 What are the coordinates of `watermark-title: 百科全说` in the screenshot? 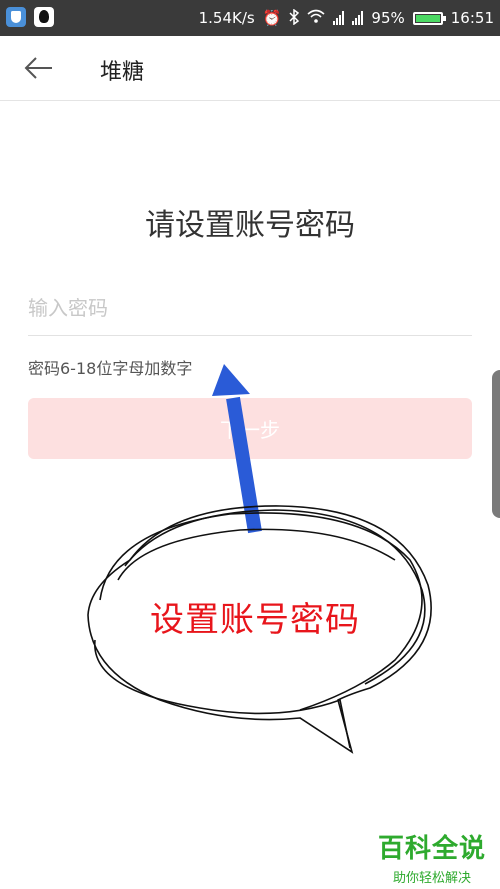 It's located at (431, 849).